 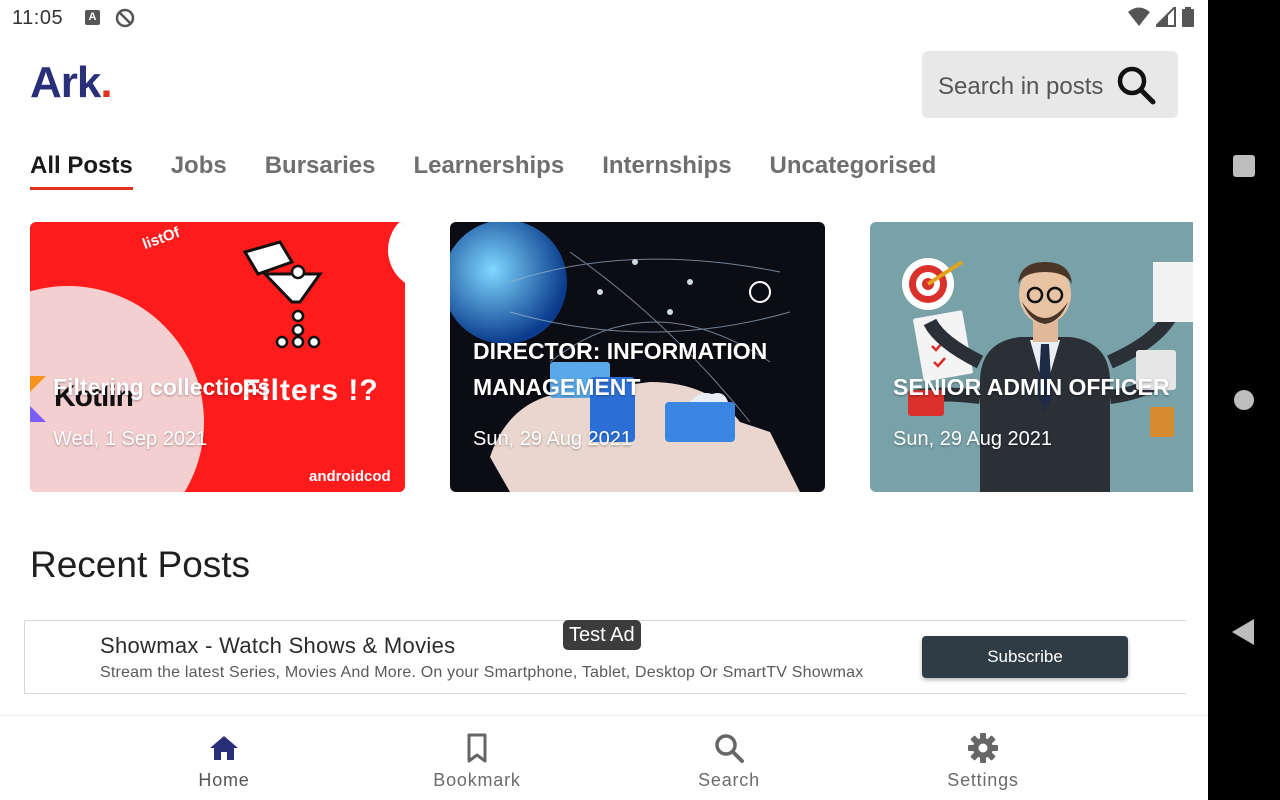 I want to click on brand-name: Ark, so click(x=65, y=82).